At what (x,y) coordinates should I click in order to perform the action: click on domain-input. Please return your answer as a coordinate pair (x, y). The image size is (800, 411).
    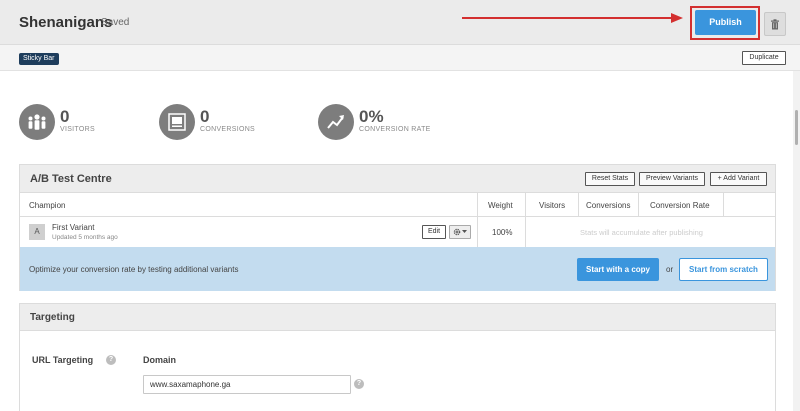
    Looking at the image, I should click on (247, 384).